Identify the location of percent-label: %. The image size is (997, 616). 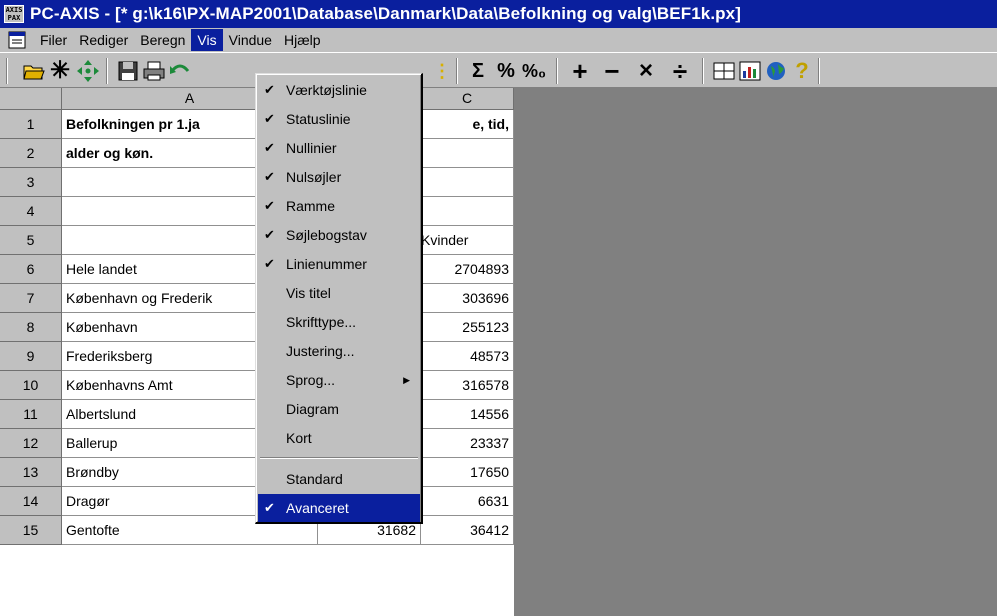
(506, 71).